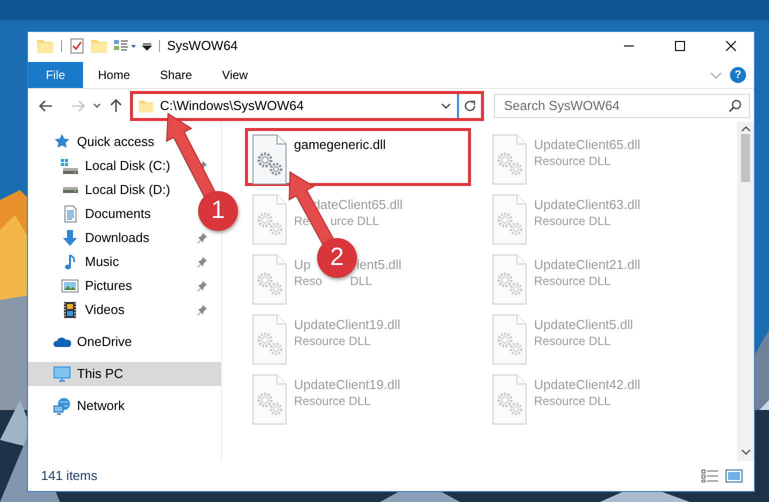 This screenshot has height=502, width=769. I want to click on address-bar: C:\Windows\SysWOW64, so click(307, 105).